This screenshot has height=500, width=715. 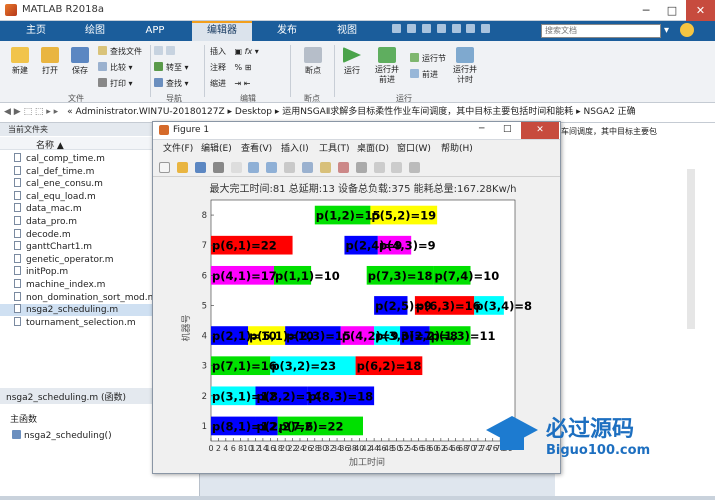 I want to click on figure-maximize-button: □, so click(x=507, y=129).